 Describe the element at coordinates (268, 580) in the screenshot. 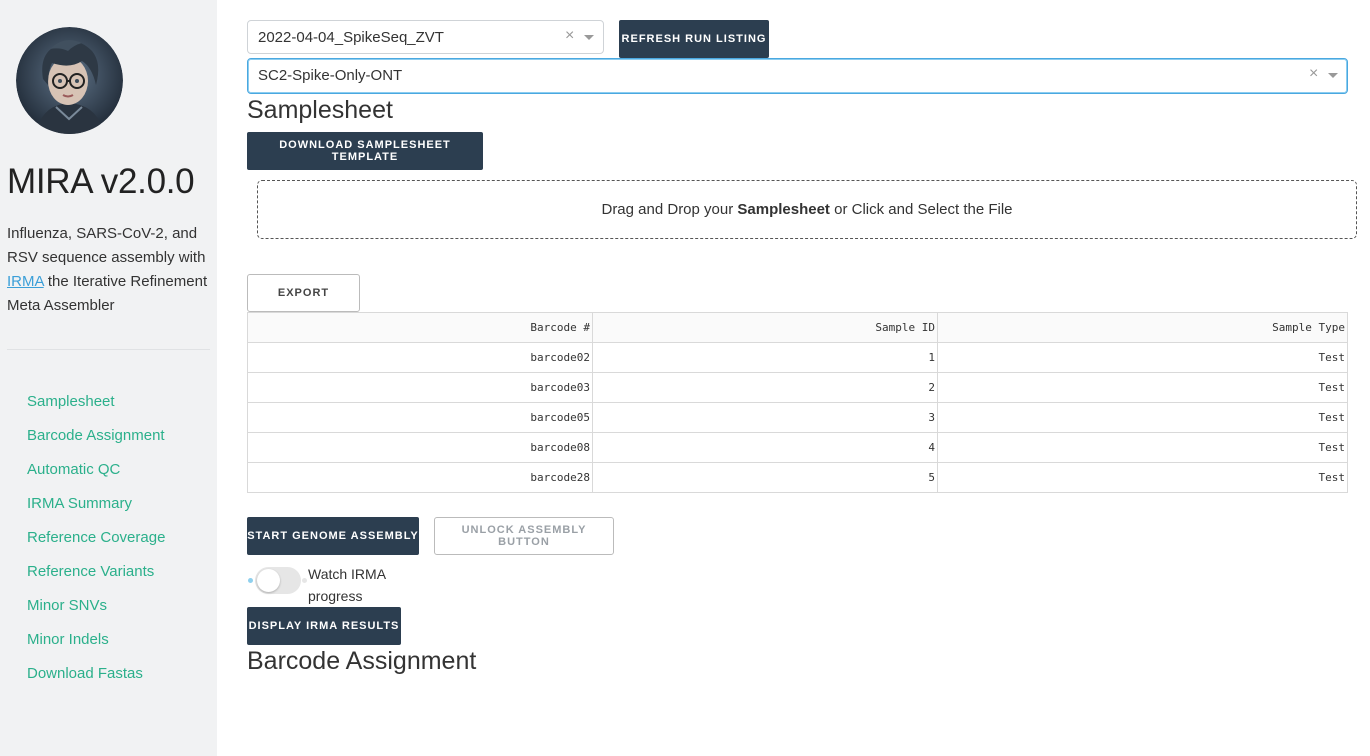

I see `toggle-knob` at that location.